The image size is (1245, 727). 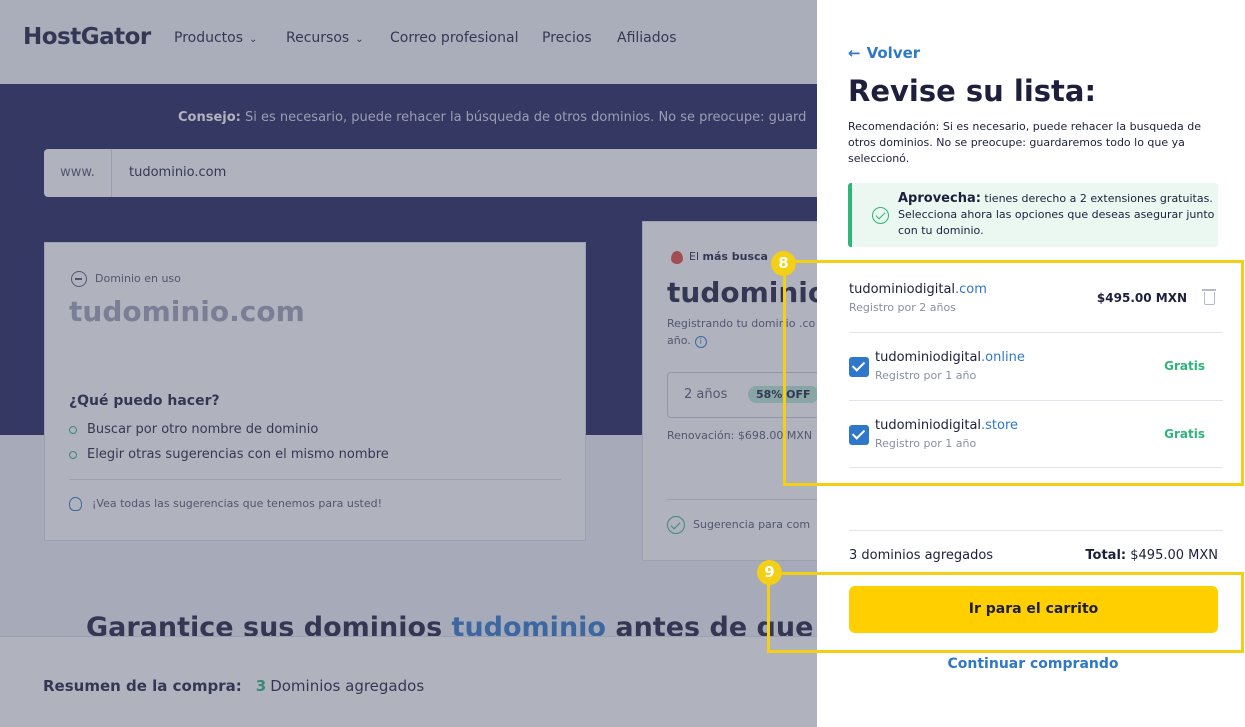 What do you see at coordinates (567, 38) in the screenshot?
I see `nav-item-precios: Precios` at bounding box center [567, 38].